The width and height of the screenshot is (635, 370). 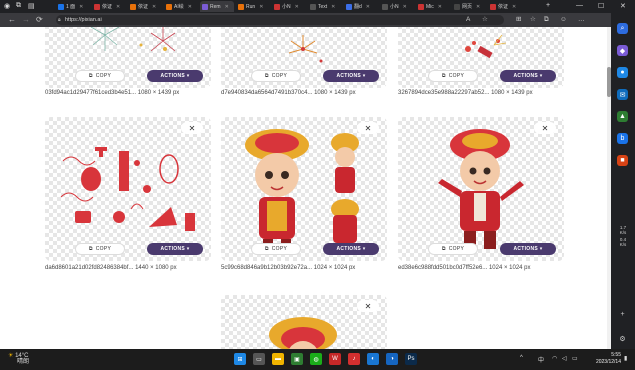 What do you see at coordinates (622, 28) in the screenshot?
I see `search-icon: ⌕` at bounding box center [622, 28].